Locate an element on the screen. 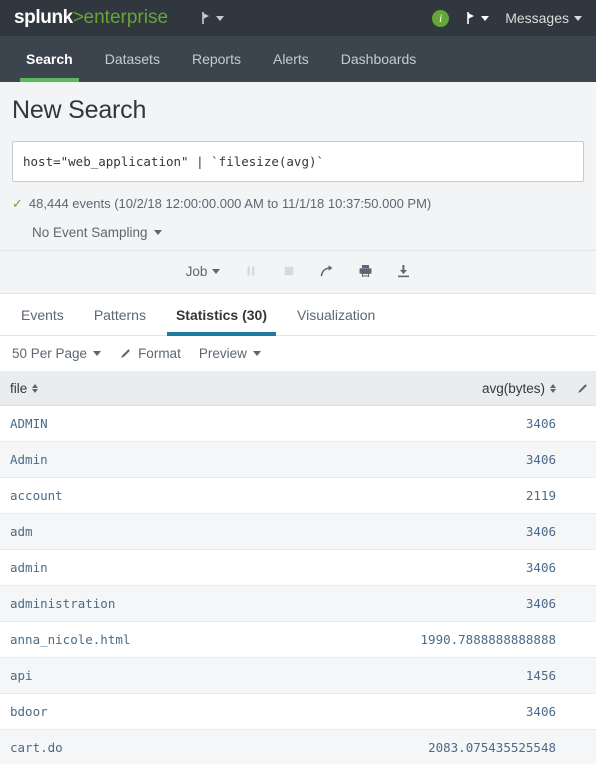 The width and height of the screenshot is (596, 764). tab-statistics: Statistics (30) is located at coordinates (221, 315).